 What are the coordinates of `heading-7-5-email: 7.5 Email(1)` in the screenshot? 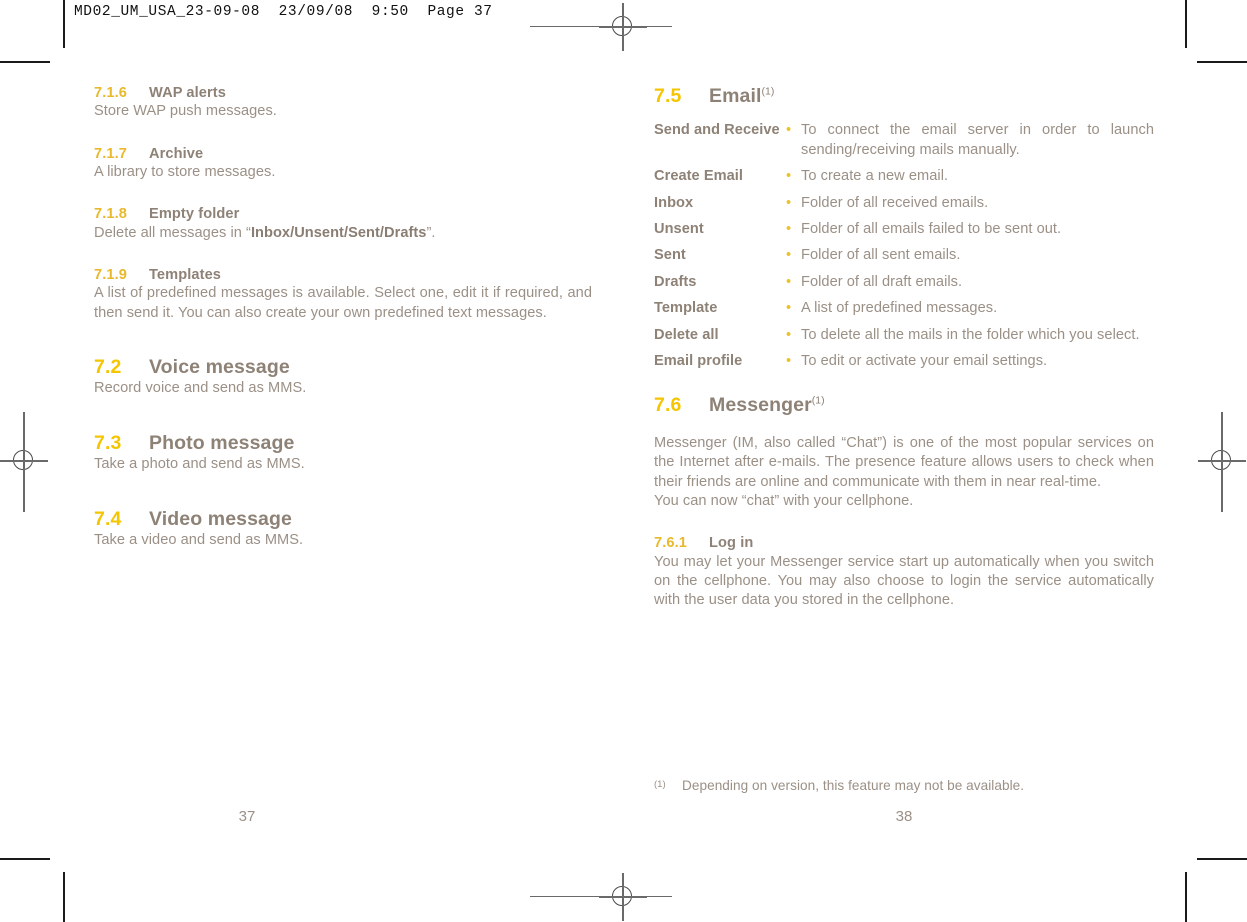 It's located at (904, 96).